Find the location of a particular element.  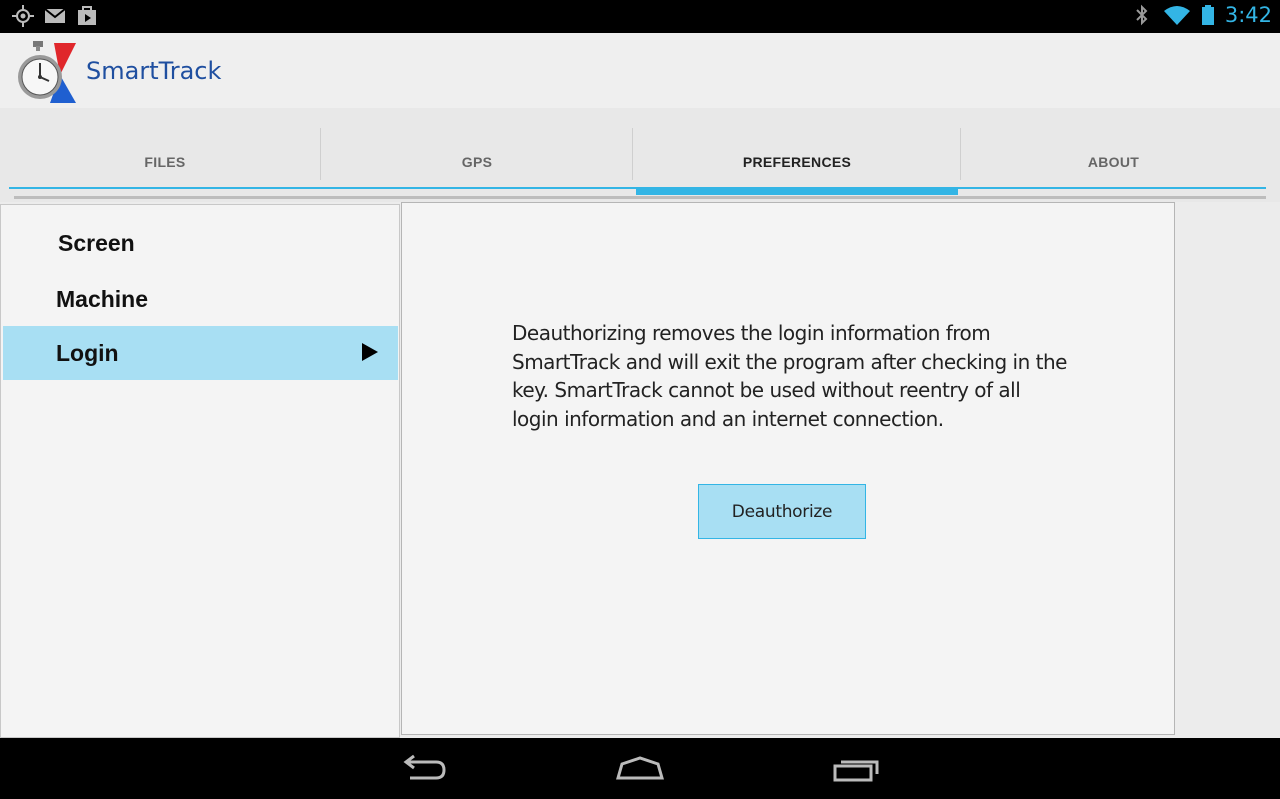

tab-label: PREFERENCES is located at coordinates (797, 161).